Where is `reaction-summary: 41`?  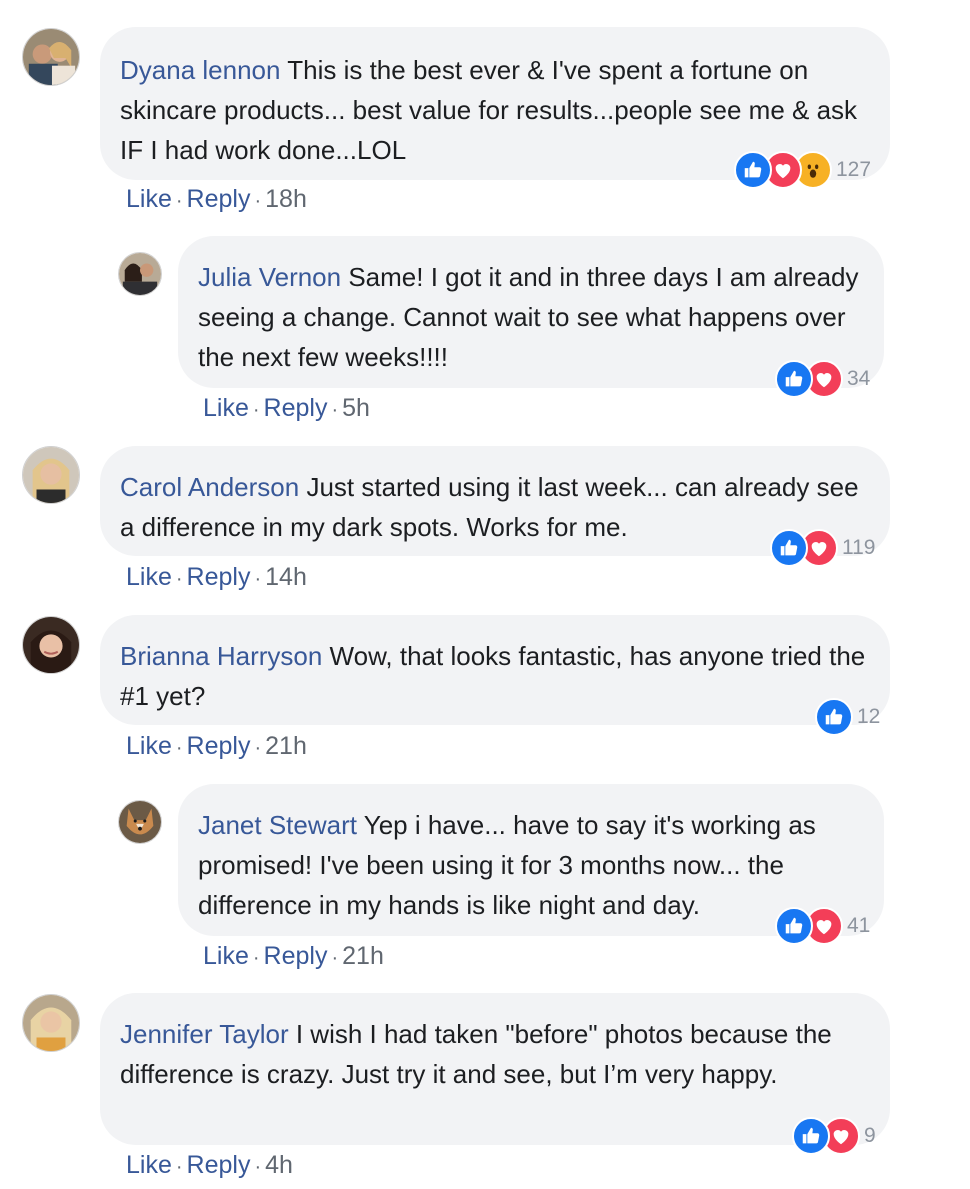 reaction-summary: 41 is located at coordinates (822, 926).